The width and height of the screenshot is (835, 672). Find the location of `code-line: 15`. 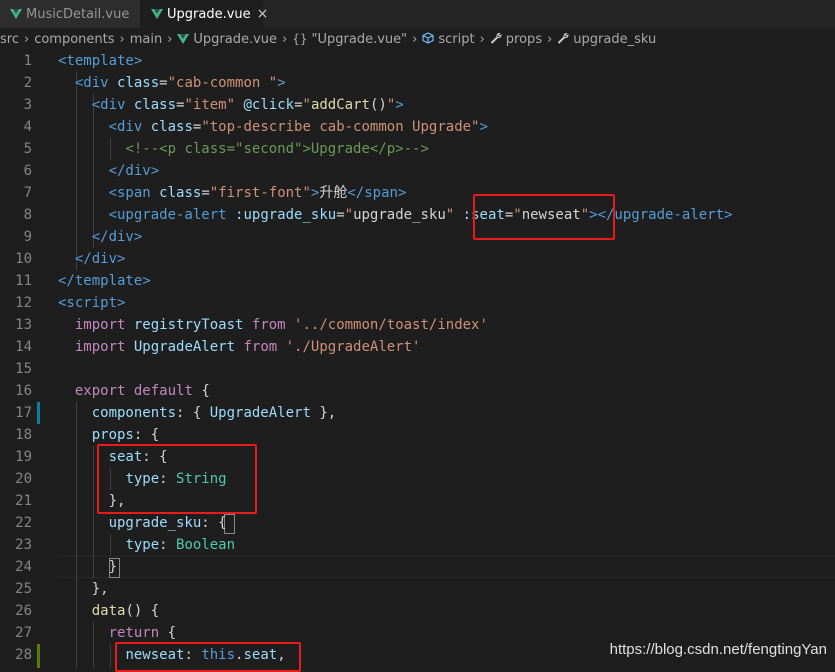

code-line: 15 is located at coordinates (417, 369).